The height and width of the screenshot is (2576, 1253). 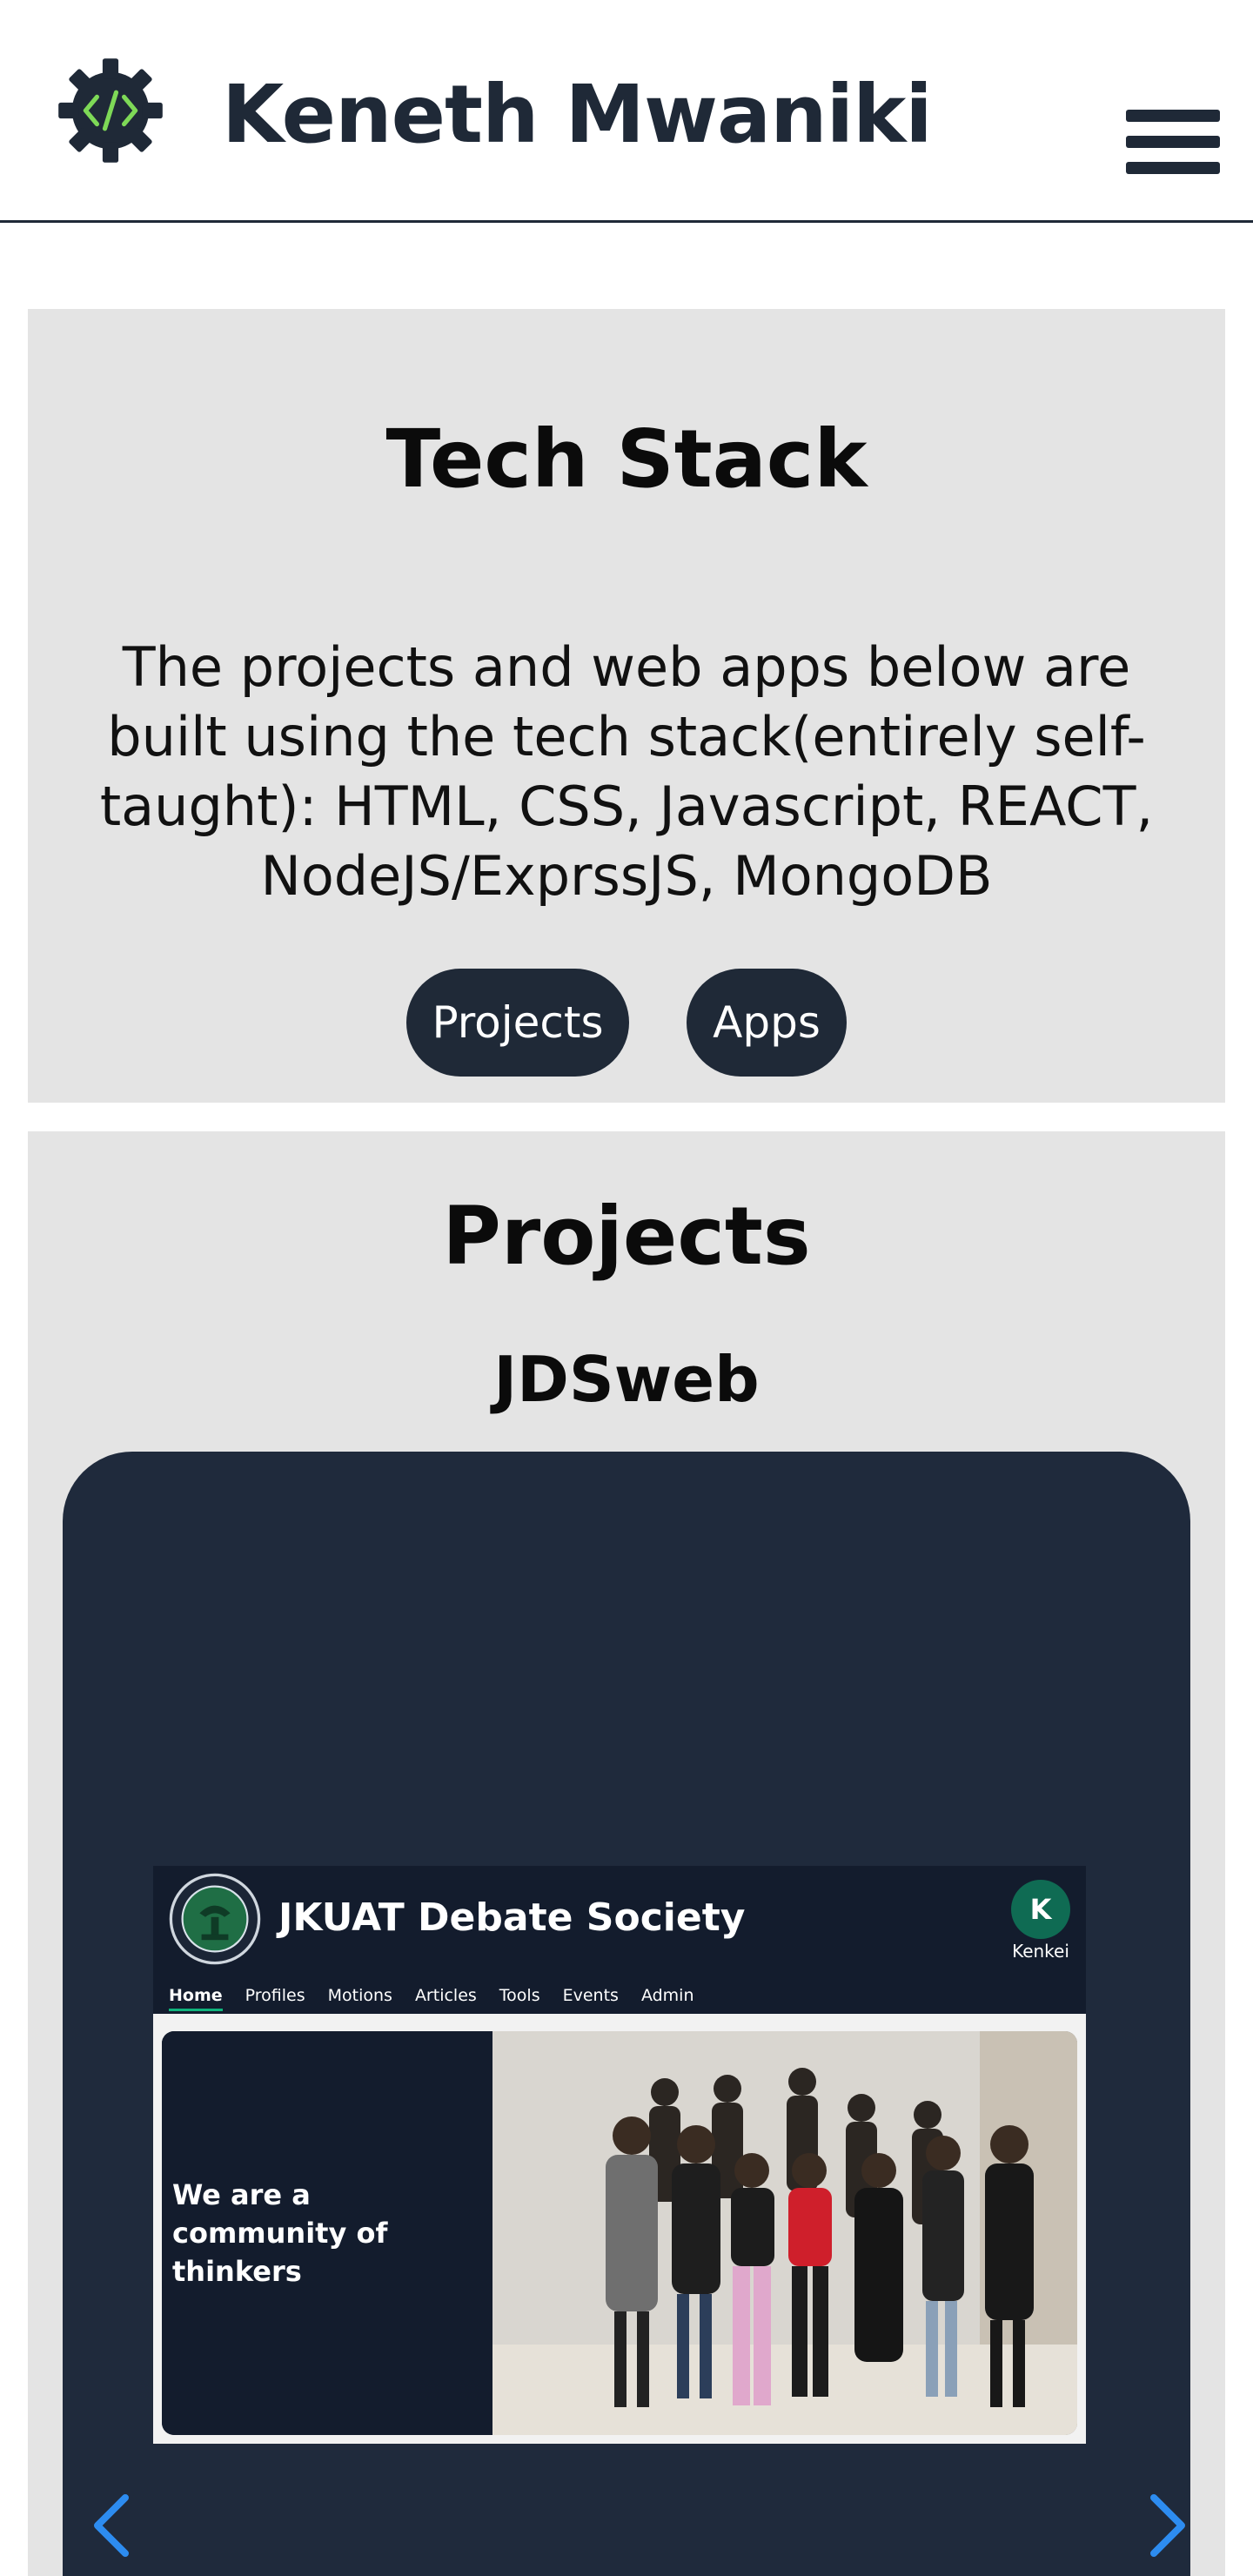 I want to click on projects-title: Projects, so click(x=626, y=1237).